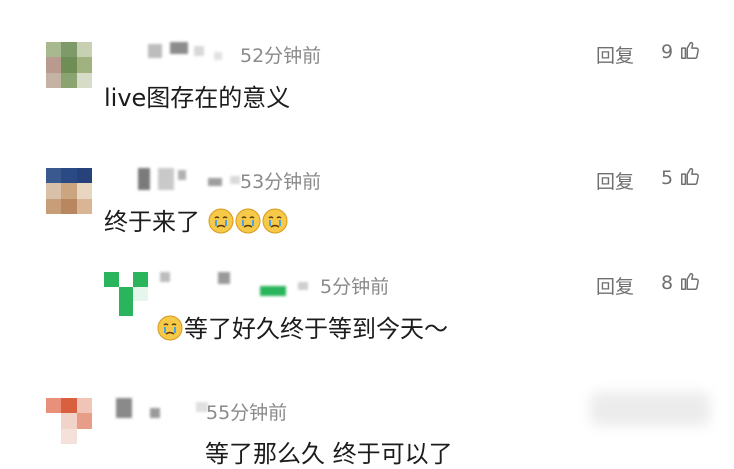 The width and height of the screenshot is (734, 469). I want to click on like-count: 9, so click(667, 52).